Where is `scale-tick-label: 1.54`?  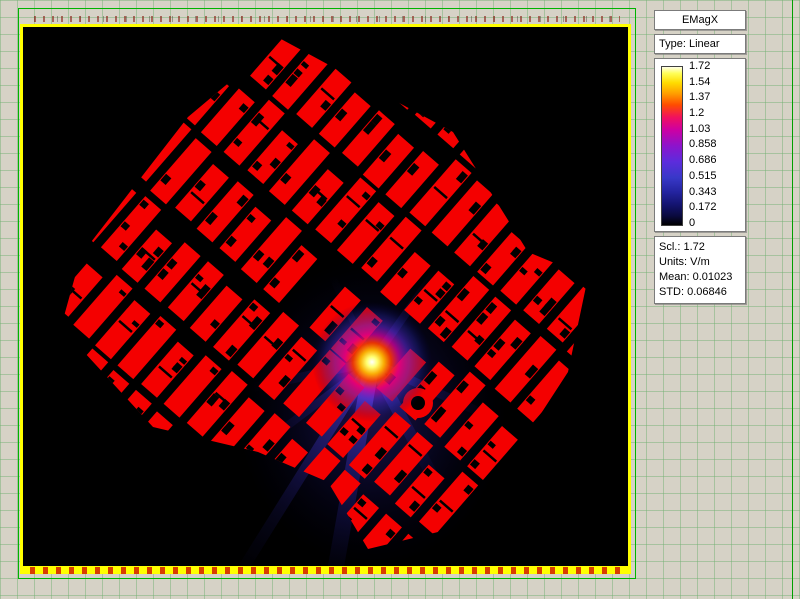
scale-tick-label: 1.54 is located at coordinates (700, 81).